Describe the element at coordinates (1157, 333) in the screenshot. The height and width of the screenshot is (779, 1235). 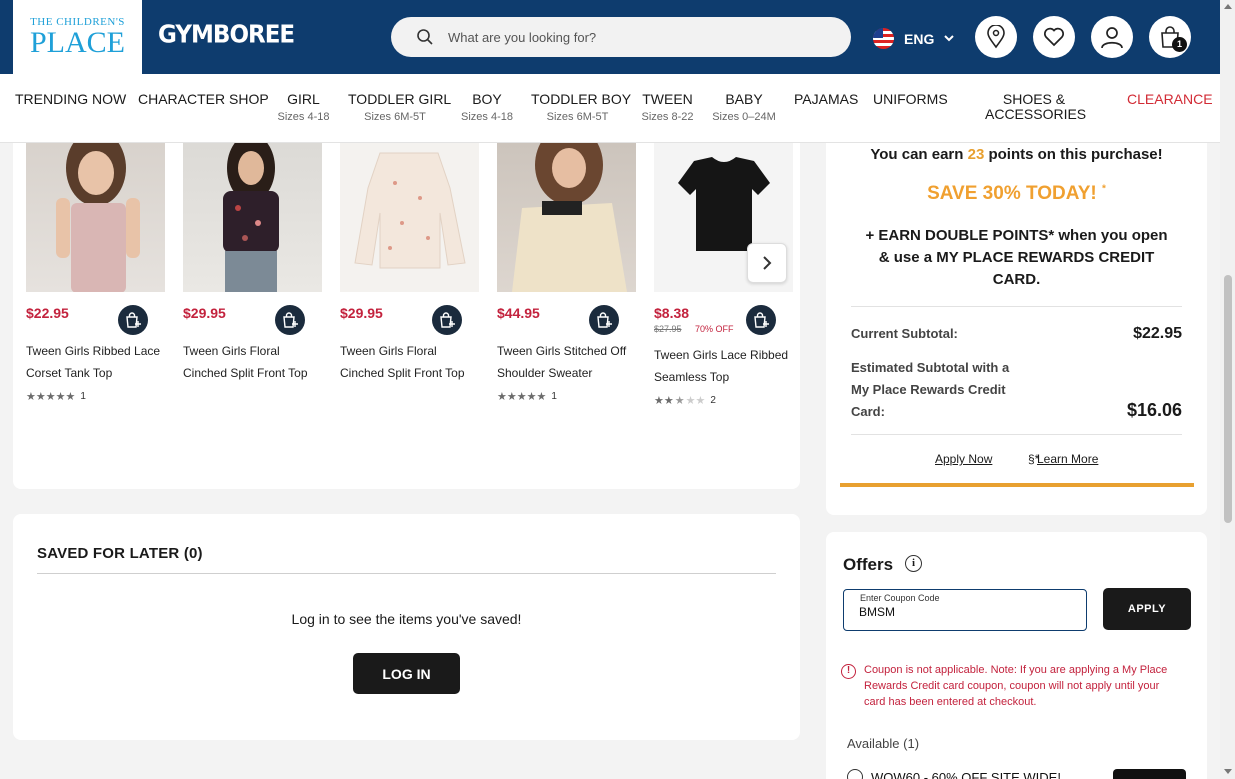
I see `current-subtotal-value: $22.95` at that location.